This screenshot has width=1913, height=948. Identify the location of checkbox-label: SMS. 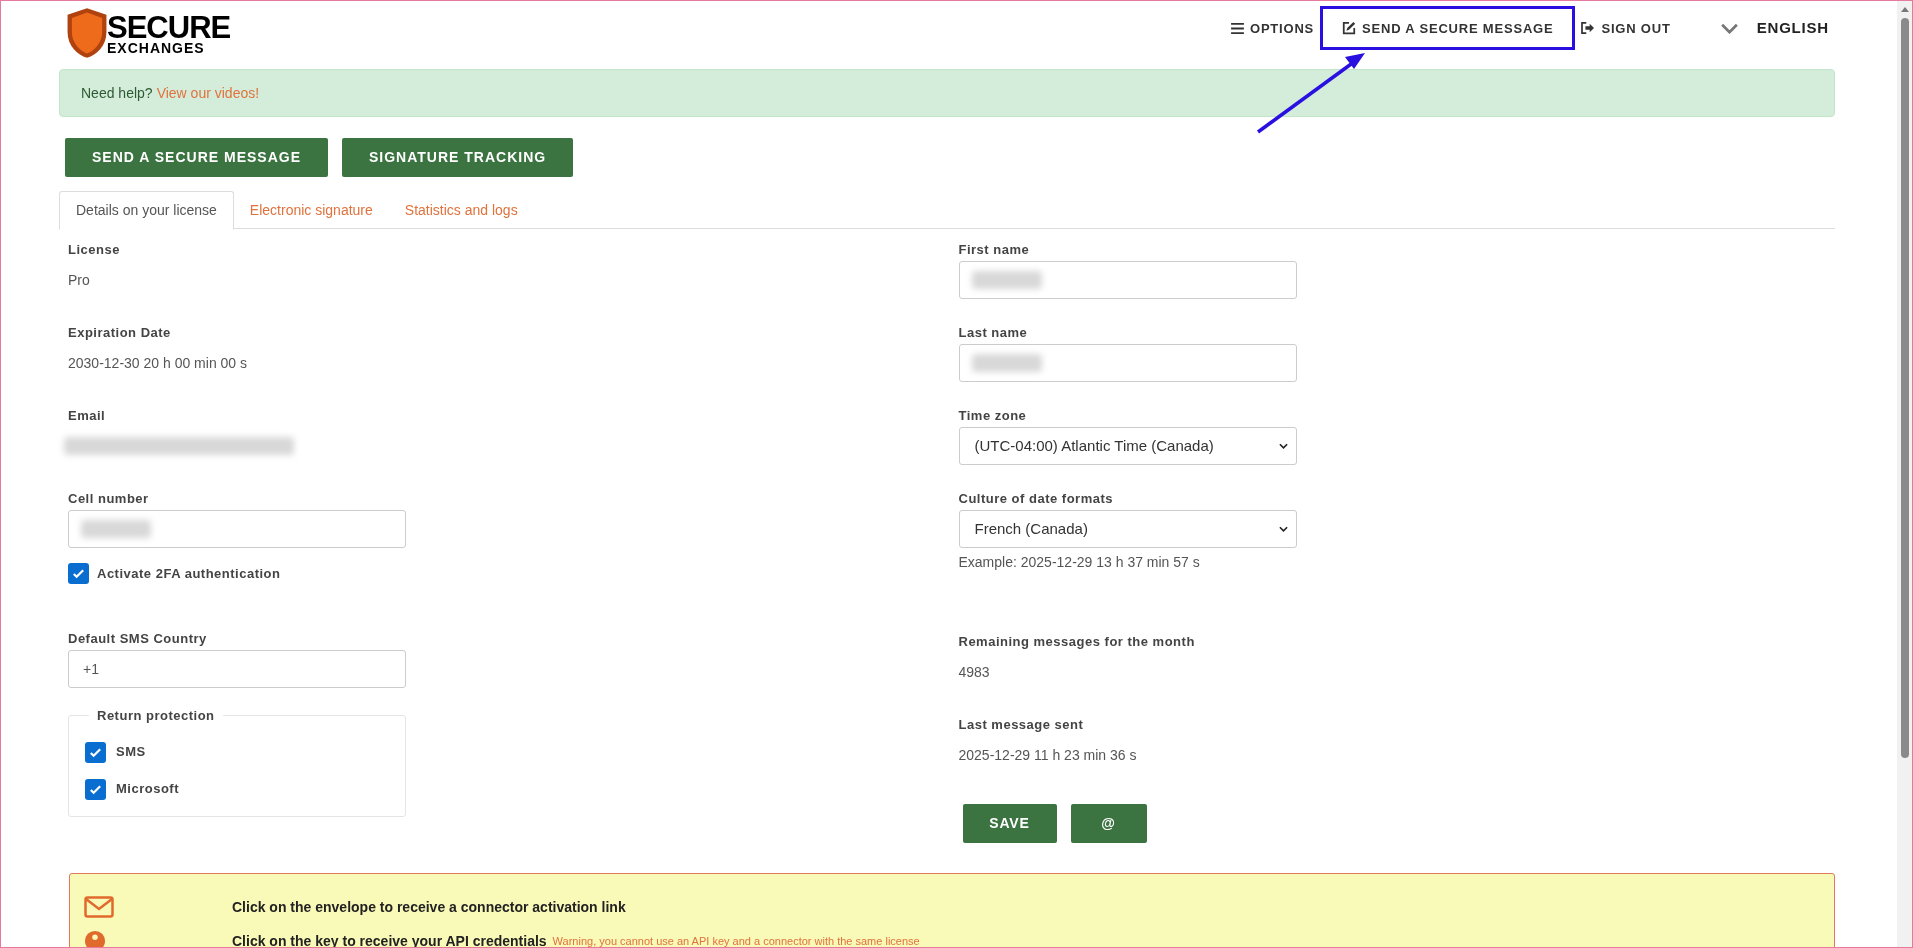
(131, 752).